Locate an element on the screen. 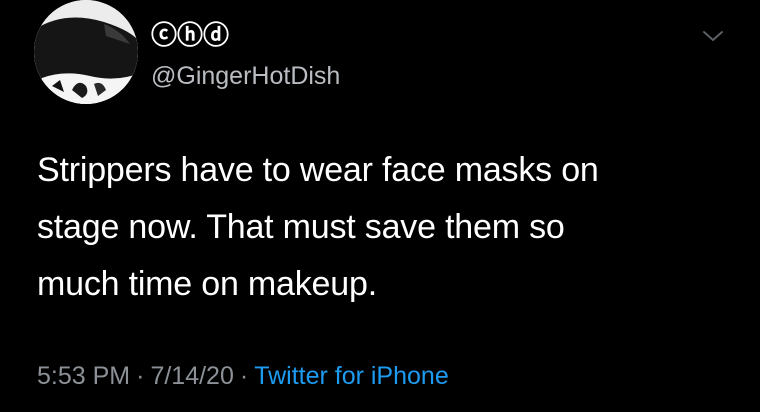 Image resolution: width=760 pixels, height=412 pixels. tweet-date: 7/14/20 is located at coordinates (191, 376).